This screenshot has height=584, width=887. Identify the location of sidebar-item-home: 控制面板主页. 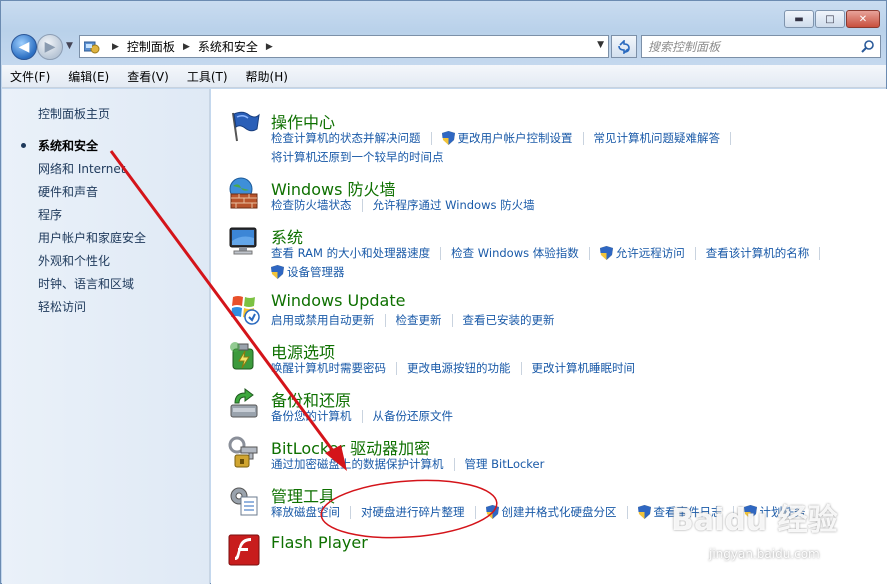
(74, 113).